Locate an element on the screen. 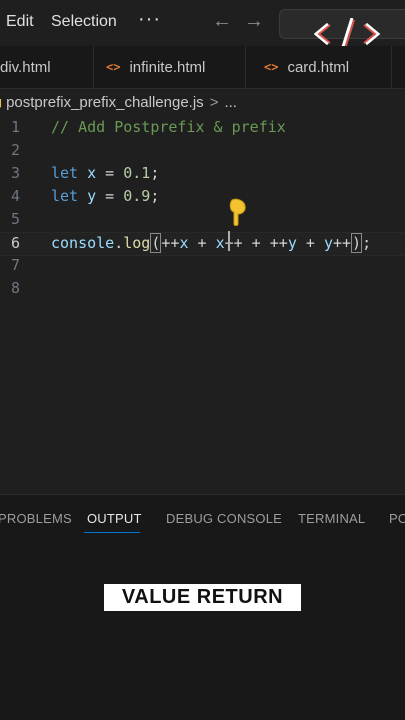 Image resolution: width=405 pixels, height=720 pixels. code-text: let x = 0.1; is located at coordinates (105, 173).